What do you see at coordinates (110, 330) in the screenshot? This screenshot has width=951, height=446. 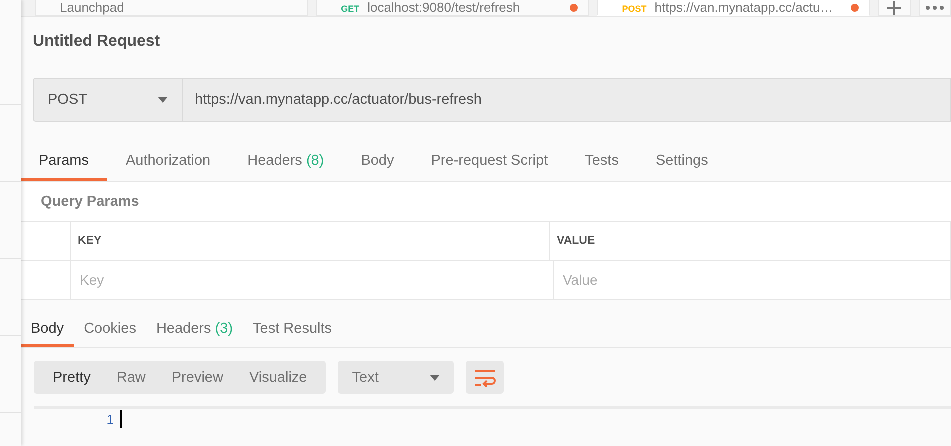 I see `tab: Cookies` at bounding box center [110, 330].